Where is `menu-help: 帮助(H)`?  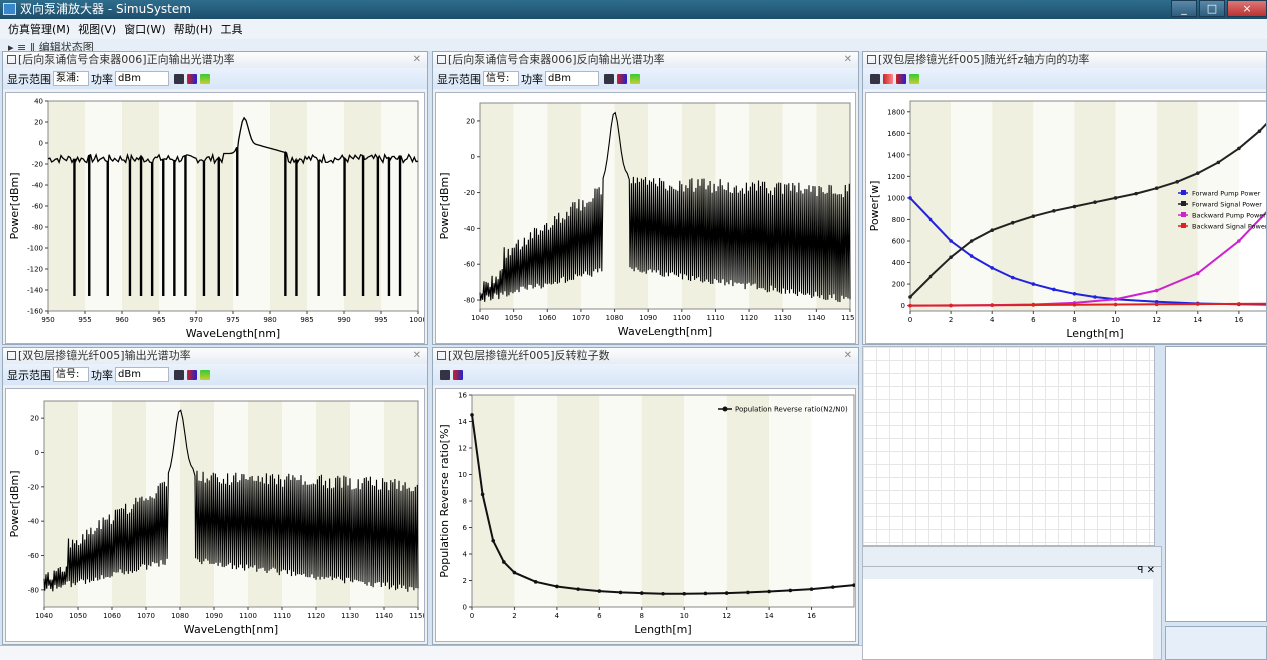 menu-help: 帮助(H) is located at coordinates (193, 29).